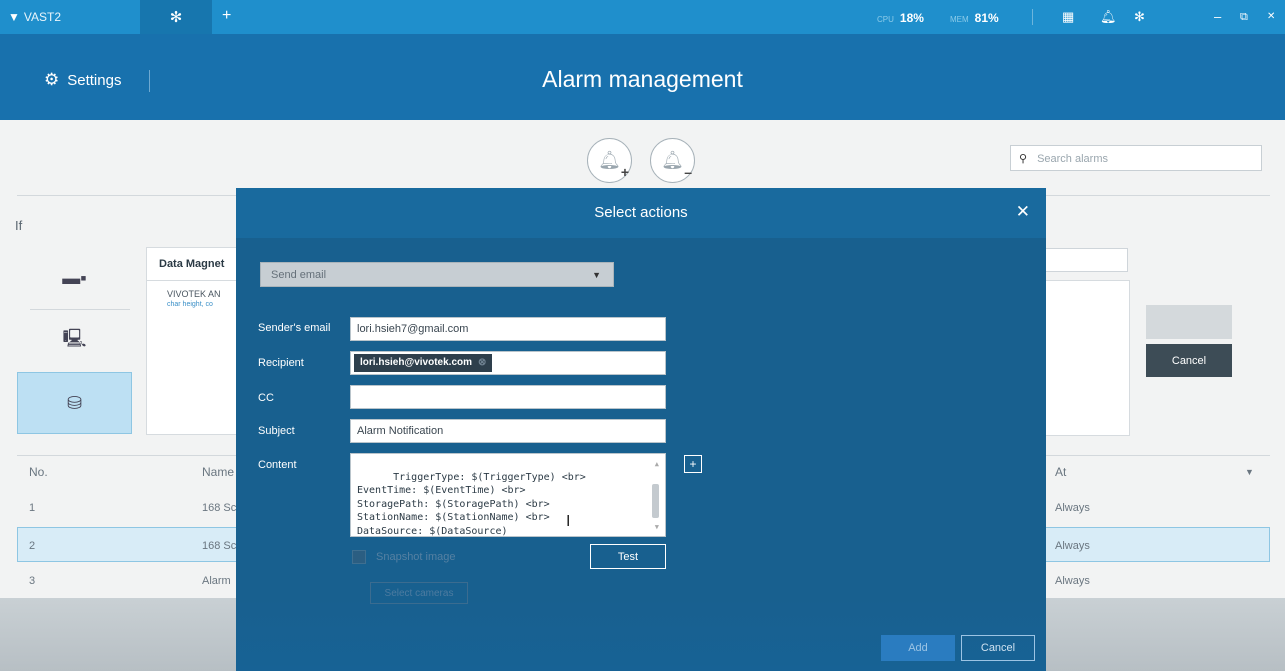 Image resolution: width=1285 pixels, height=671 pixels. Describe the element at coordinates (508, 397) in the screenshot. I see `cc-field` at that location.